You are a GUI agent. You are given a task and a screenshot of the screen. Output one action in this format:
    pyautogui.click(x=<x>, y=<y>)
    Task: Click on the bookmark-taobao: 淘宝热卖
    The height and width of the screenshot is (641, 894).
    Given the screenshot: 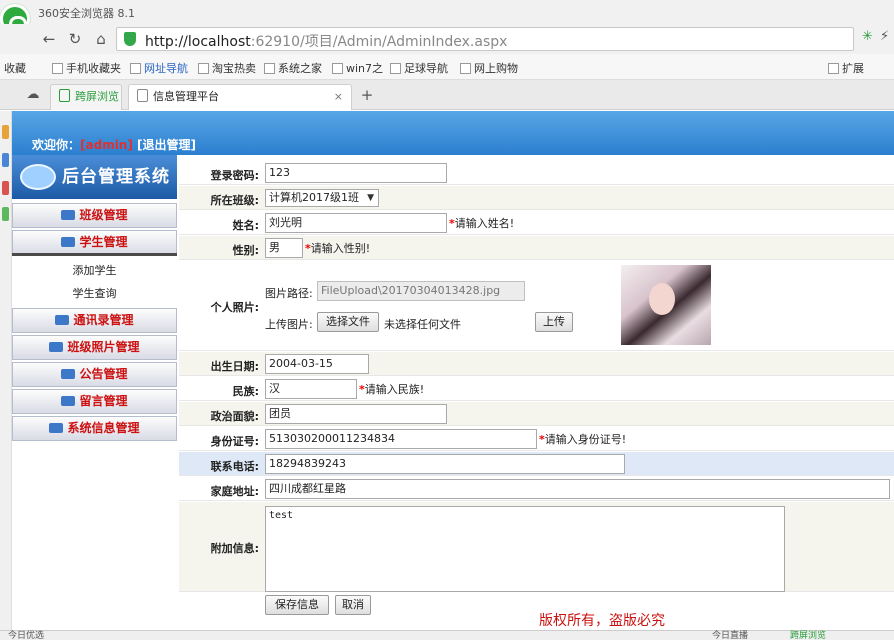 What is the action you would take?
    pyautogui.click(x=227, y=68)
    